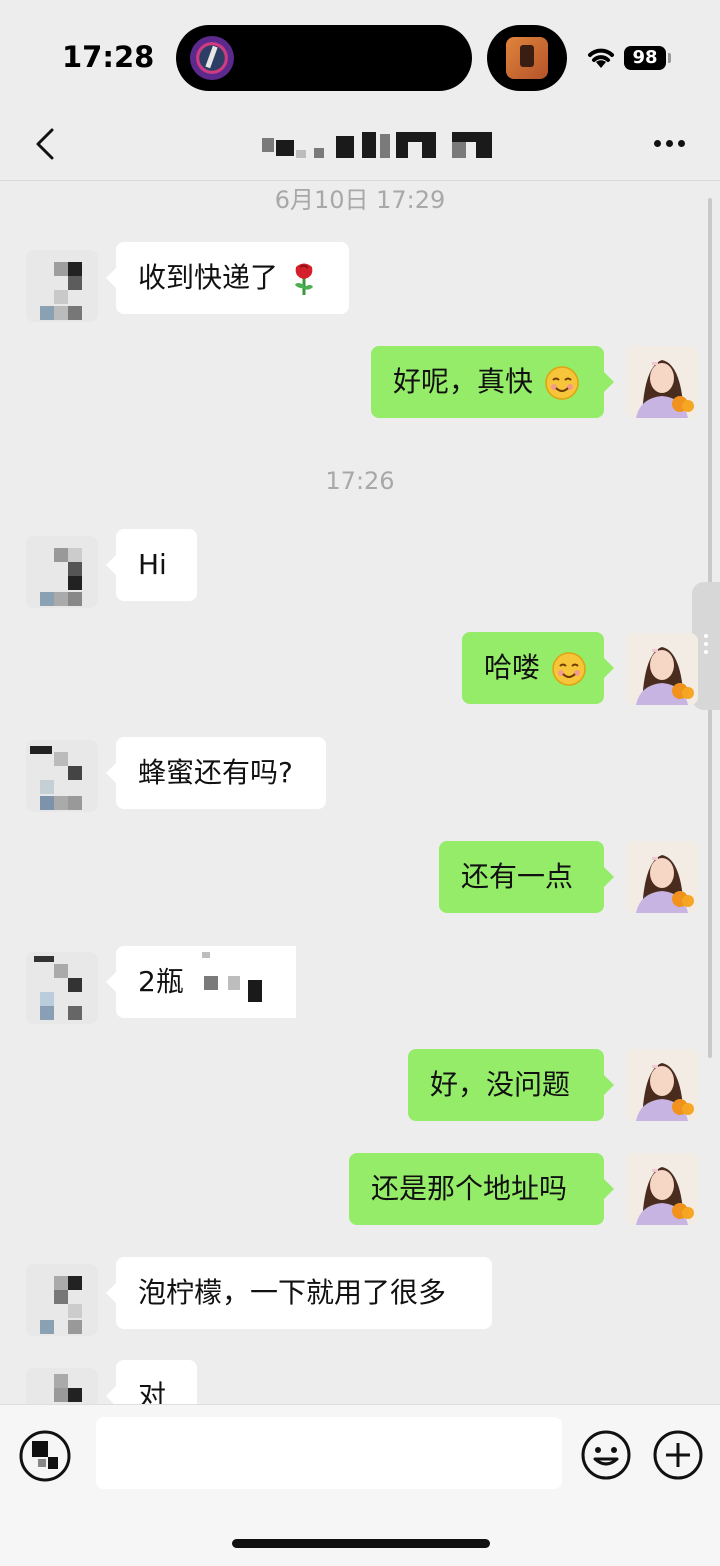 The height and width of the screenshot is (1566, 720). I want to click on message-bubble-incoming: 蜂蜜还有吗?, so click(216, 773).